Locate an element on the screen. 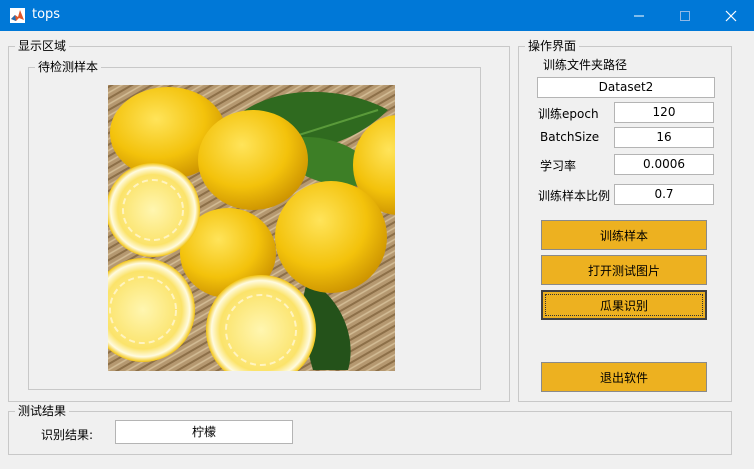 The width and height of the screenshot is (754, 469). maximize-icon is located at coordinates (685, 16).